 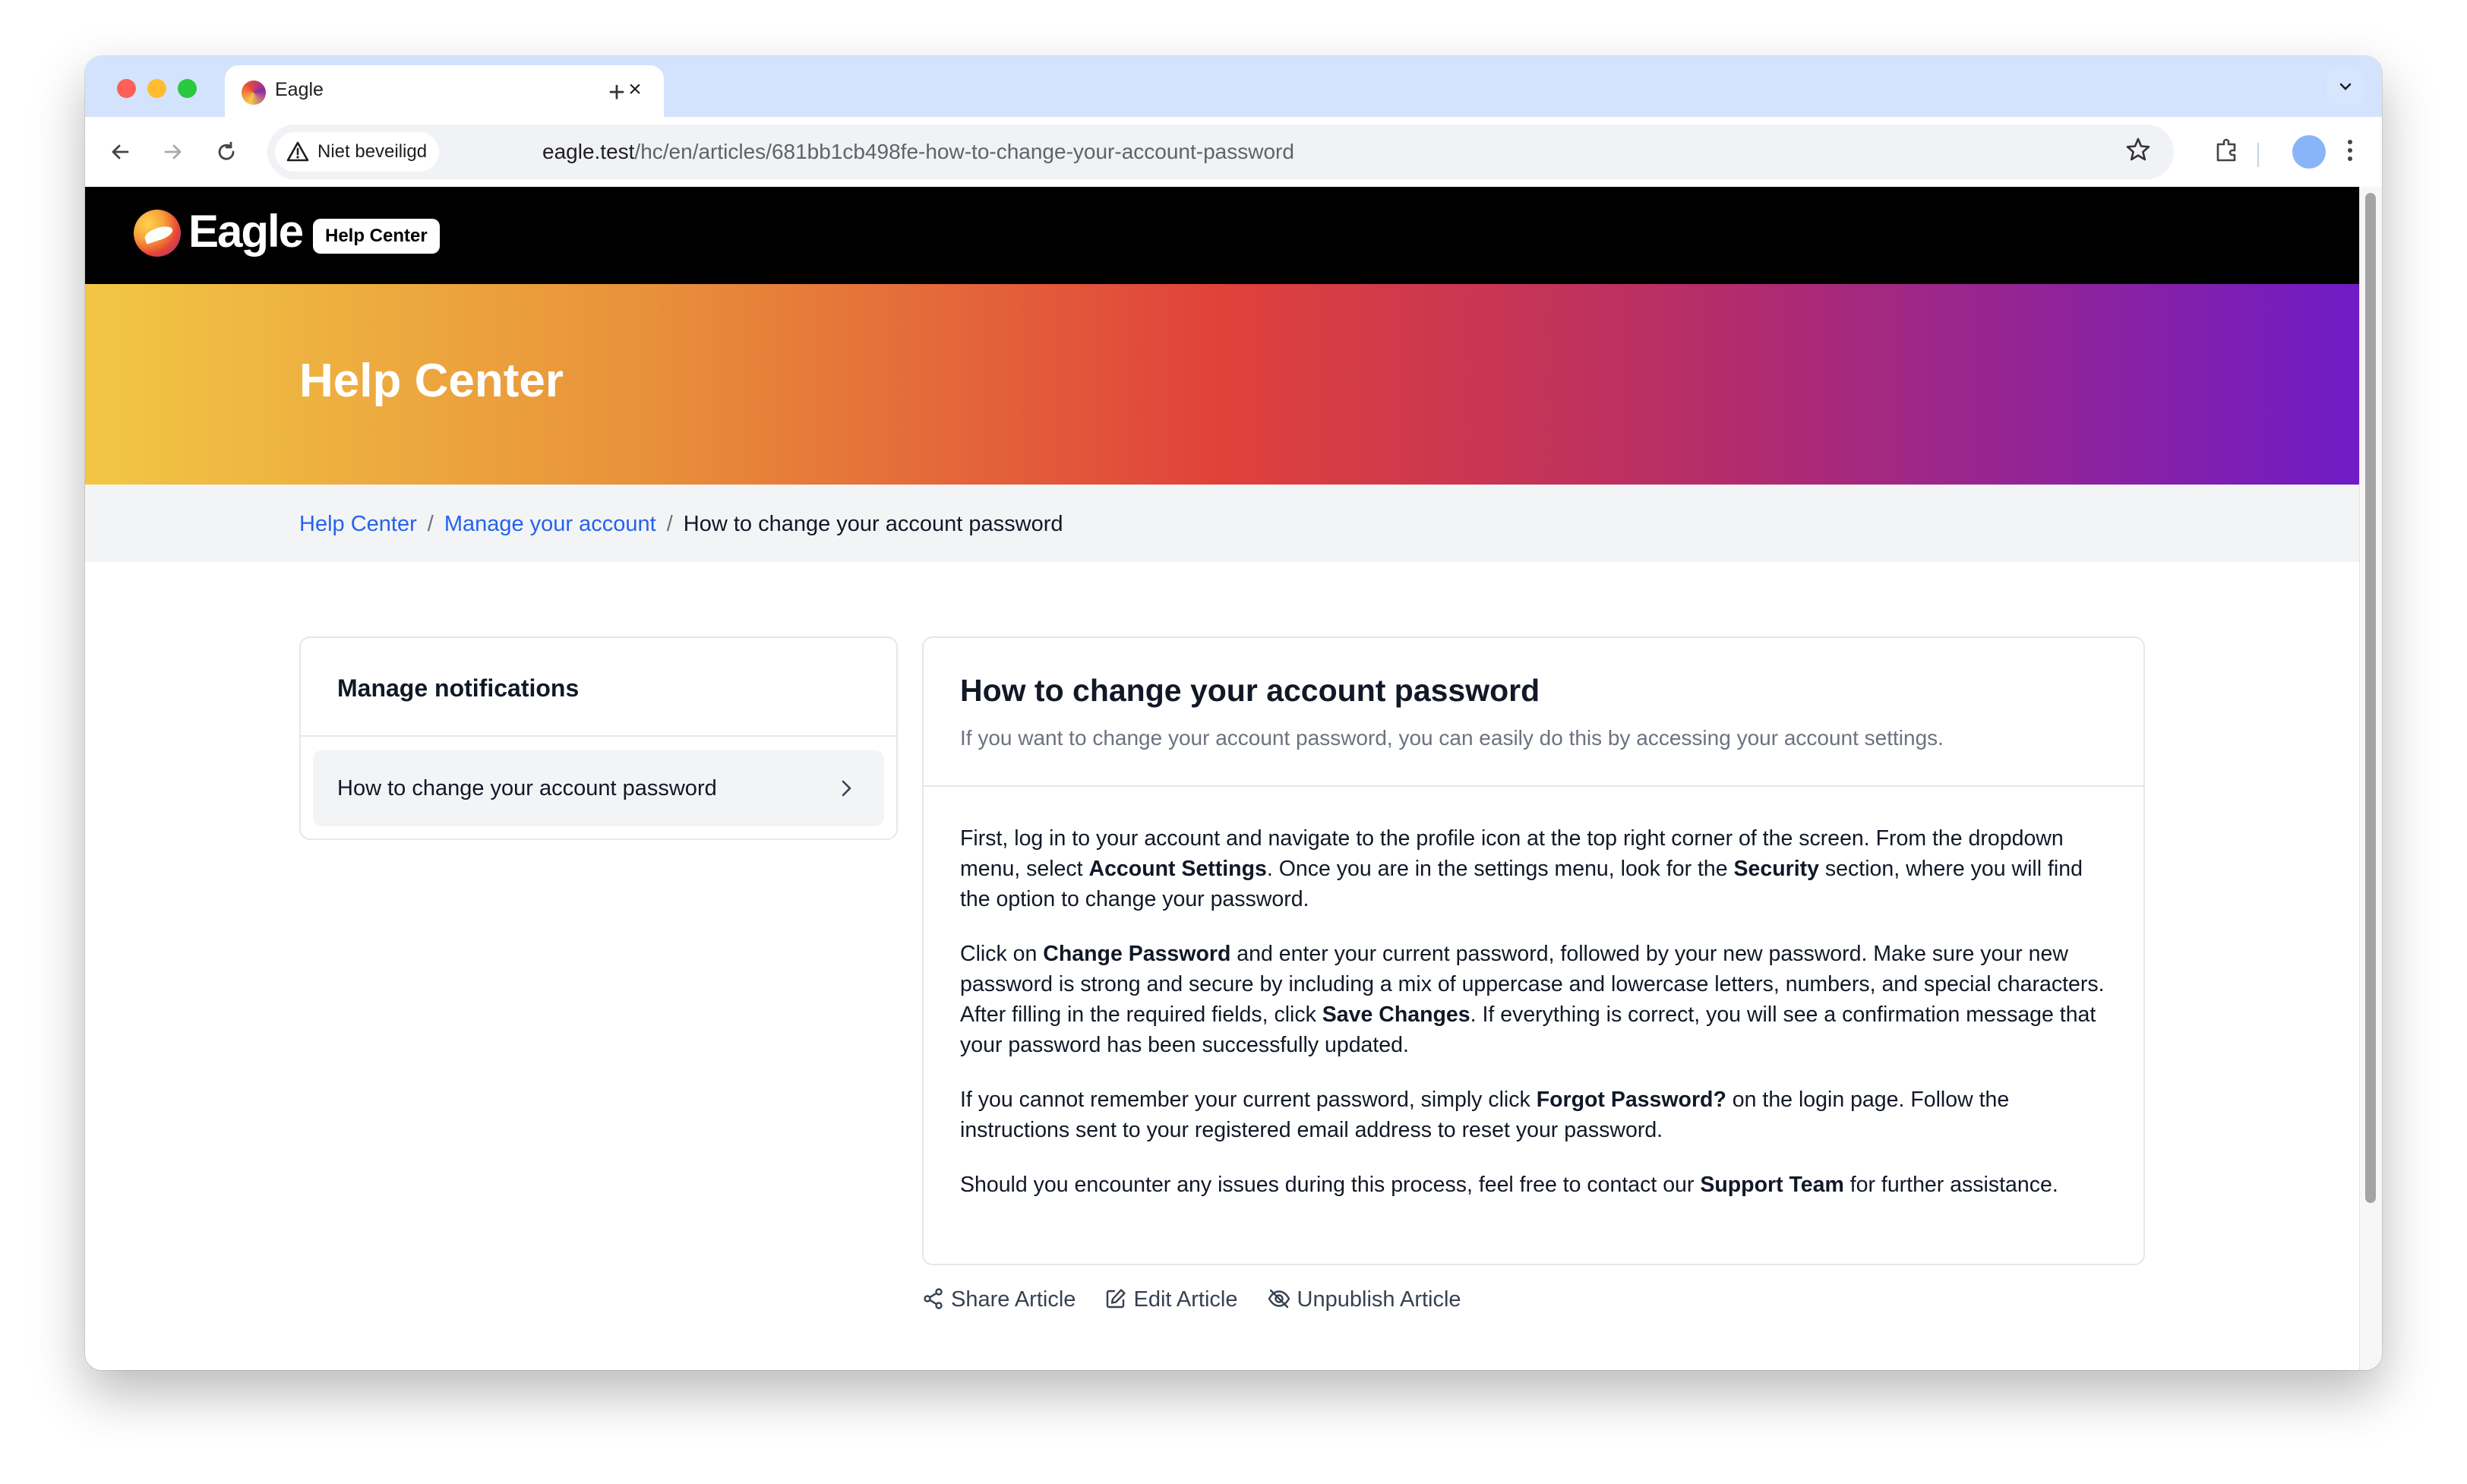 What do you see at coordinates (1222, 235) in the screenshot?
I see `site-header: Eagle Help Center` at bounding box center [1222, 235].